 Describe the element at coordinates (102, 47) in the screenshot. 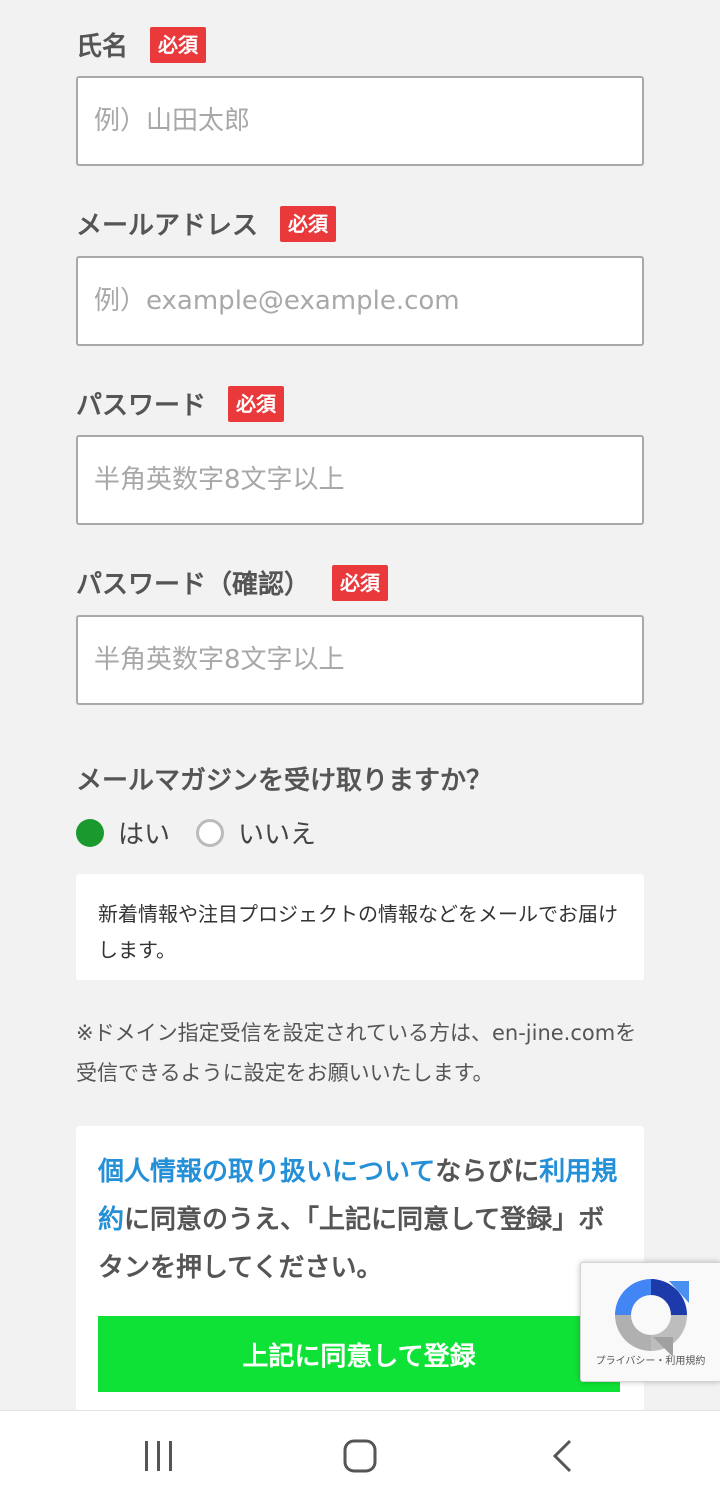

I see `name-label: 氏名` at that location.